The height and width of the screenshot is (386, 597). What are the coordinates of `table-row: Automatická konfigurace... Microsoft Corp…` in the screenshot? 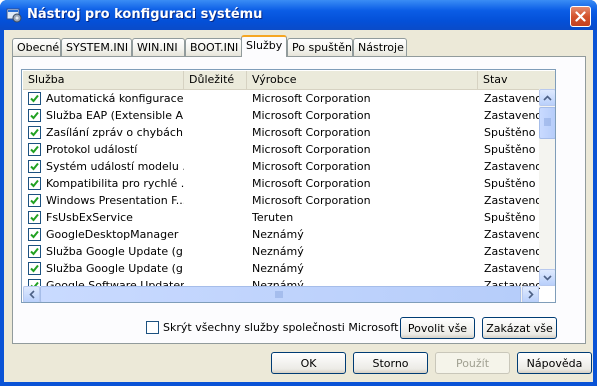 It's located at (281, 98).